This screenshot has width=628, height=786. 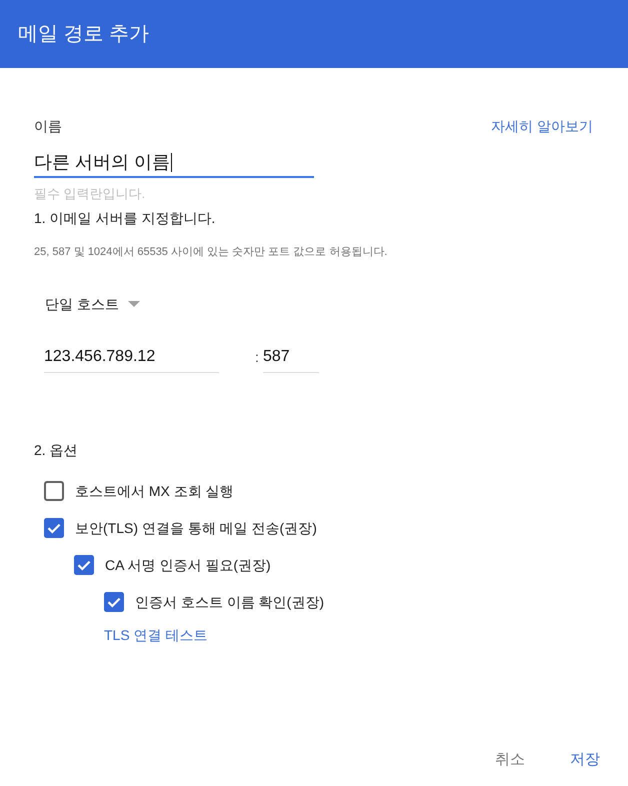 I want to click on save-button: 저장, so click(x=585, y=760).